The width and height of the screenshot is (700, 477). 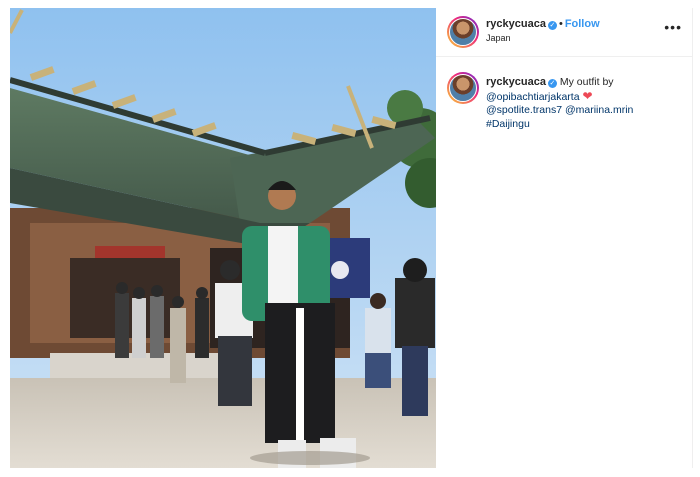 What do you see at coordinates (673, 27) in the screenshot?
I see `more-options-icon: •••` at bounding box center [673, 27].